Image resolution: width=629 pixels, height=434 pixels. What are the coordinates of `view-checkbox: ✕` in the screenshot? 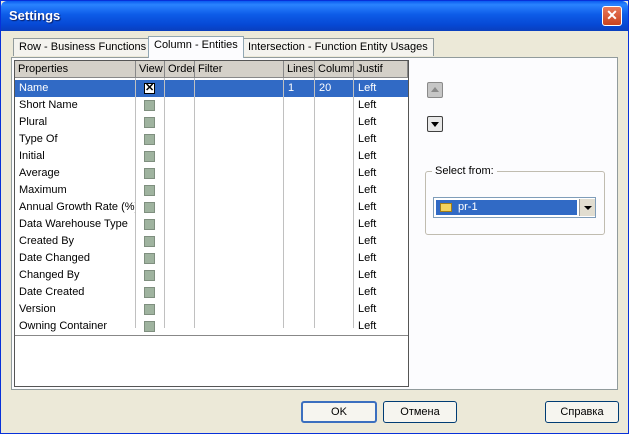 It's located at (149, 88).